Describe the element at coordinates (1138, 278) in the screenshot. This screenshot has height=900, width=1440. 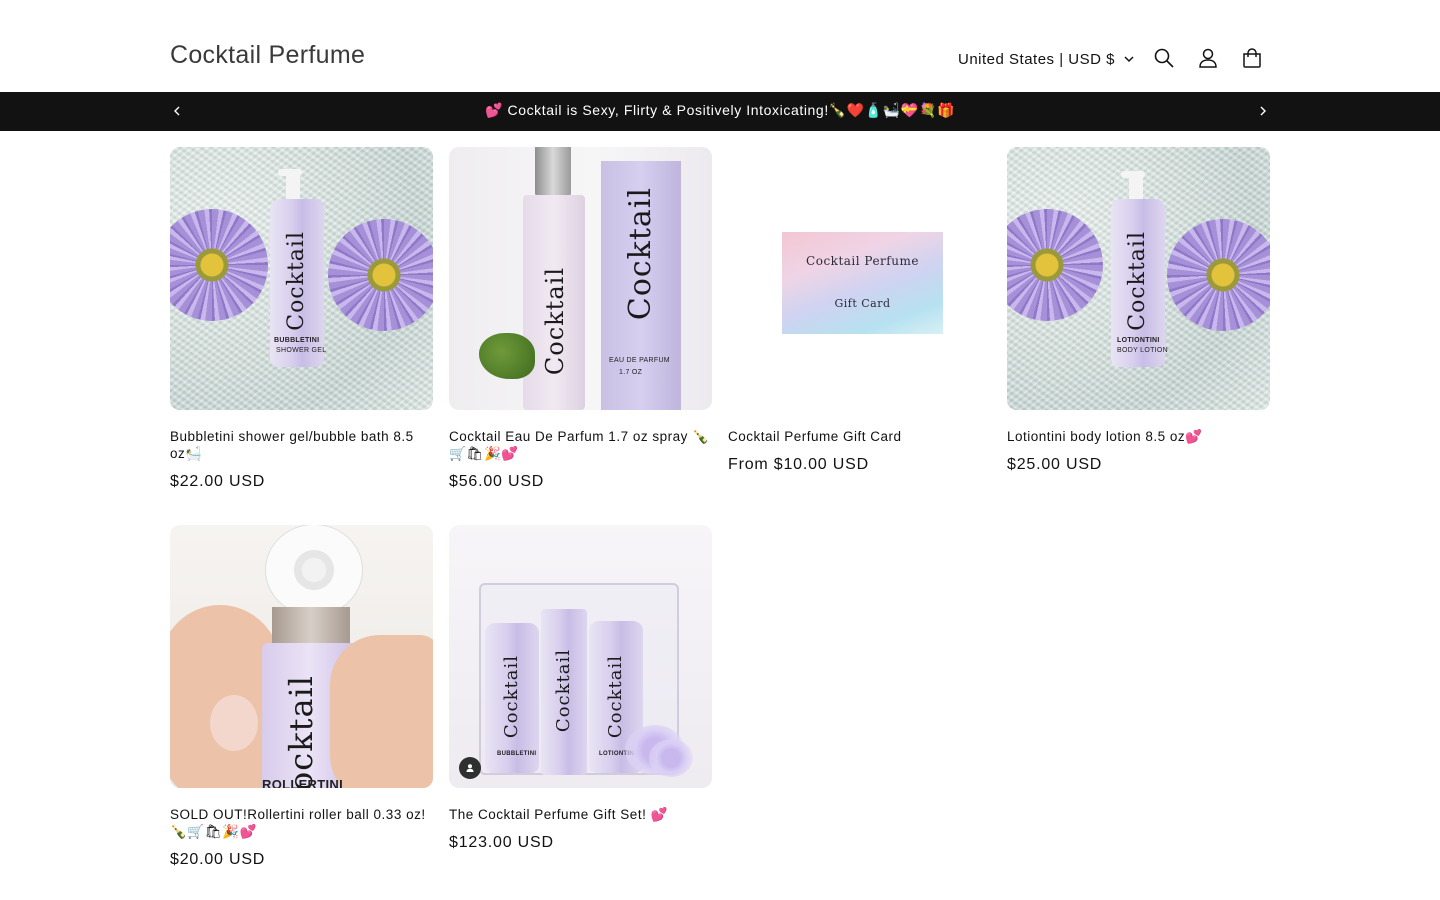
I see `product-image: Cocktail LOTIONTINI BODY LOTION` at that location.